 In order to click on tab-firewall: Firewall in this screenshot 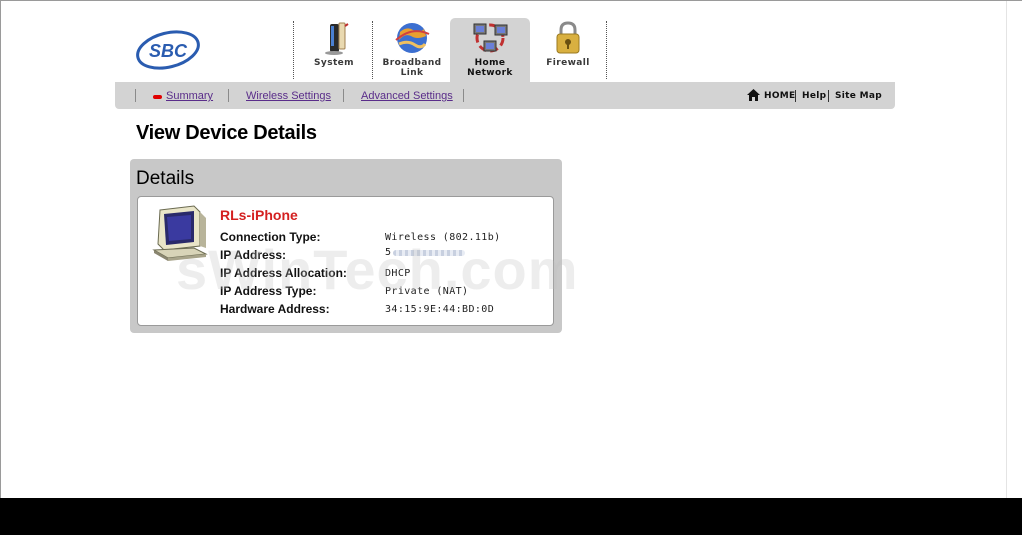, I will do `click(568, 50)`.